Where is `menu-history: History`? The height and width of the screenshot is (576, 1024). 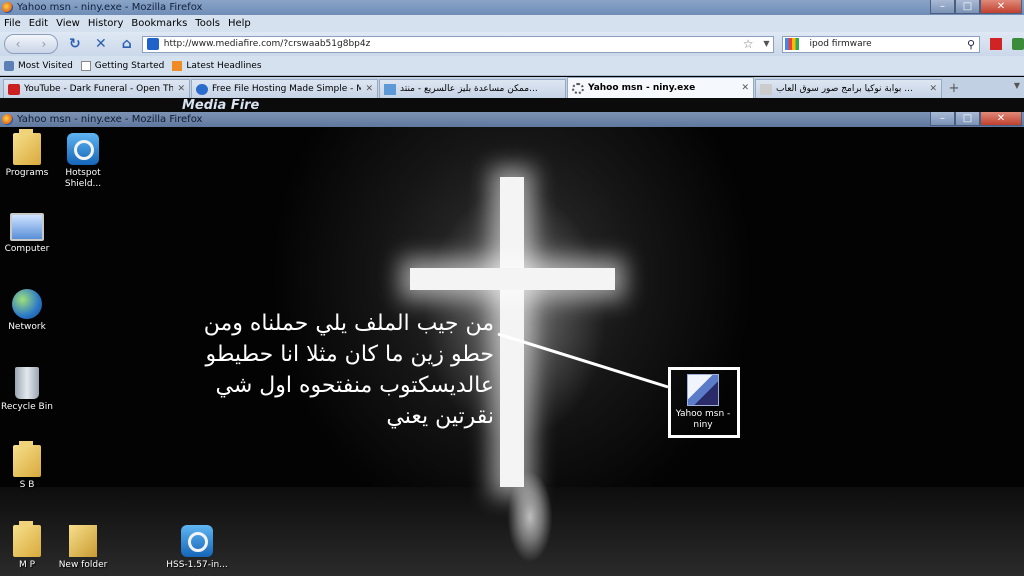
menu-history: History is located at coordinates (106, 23).